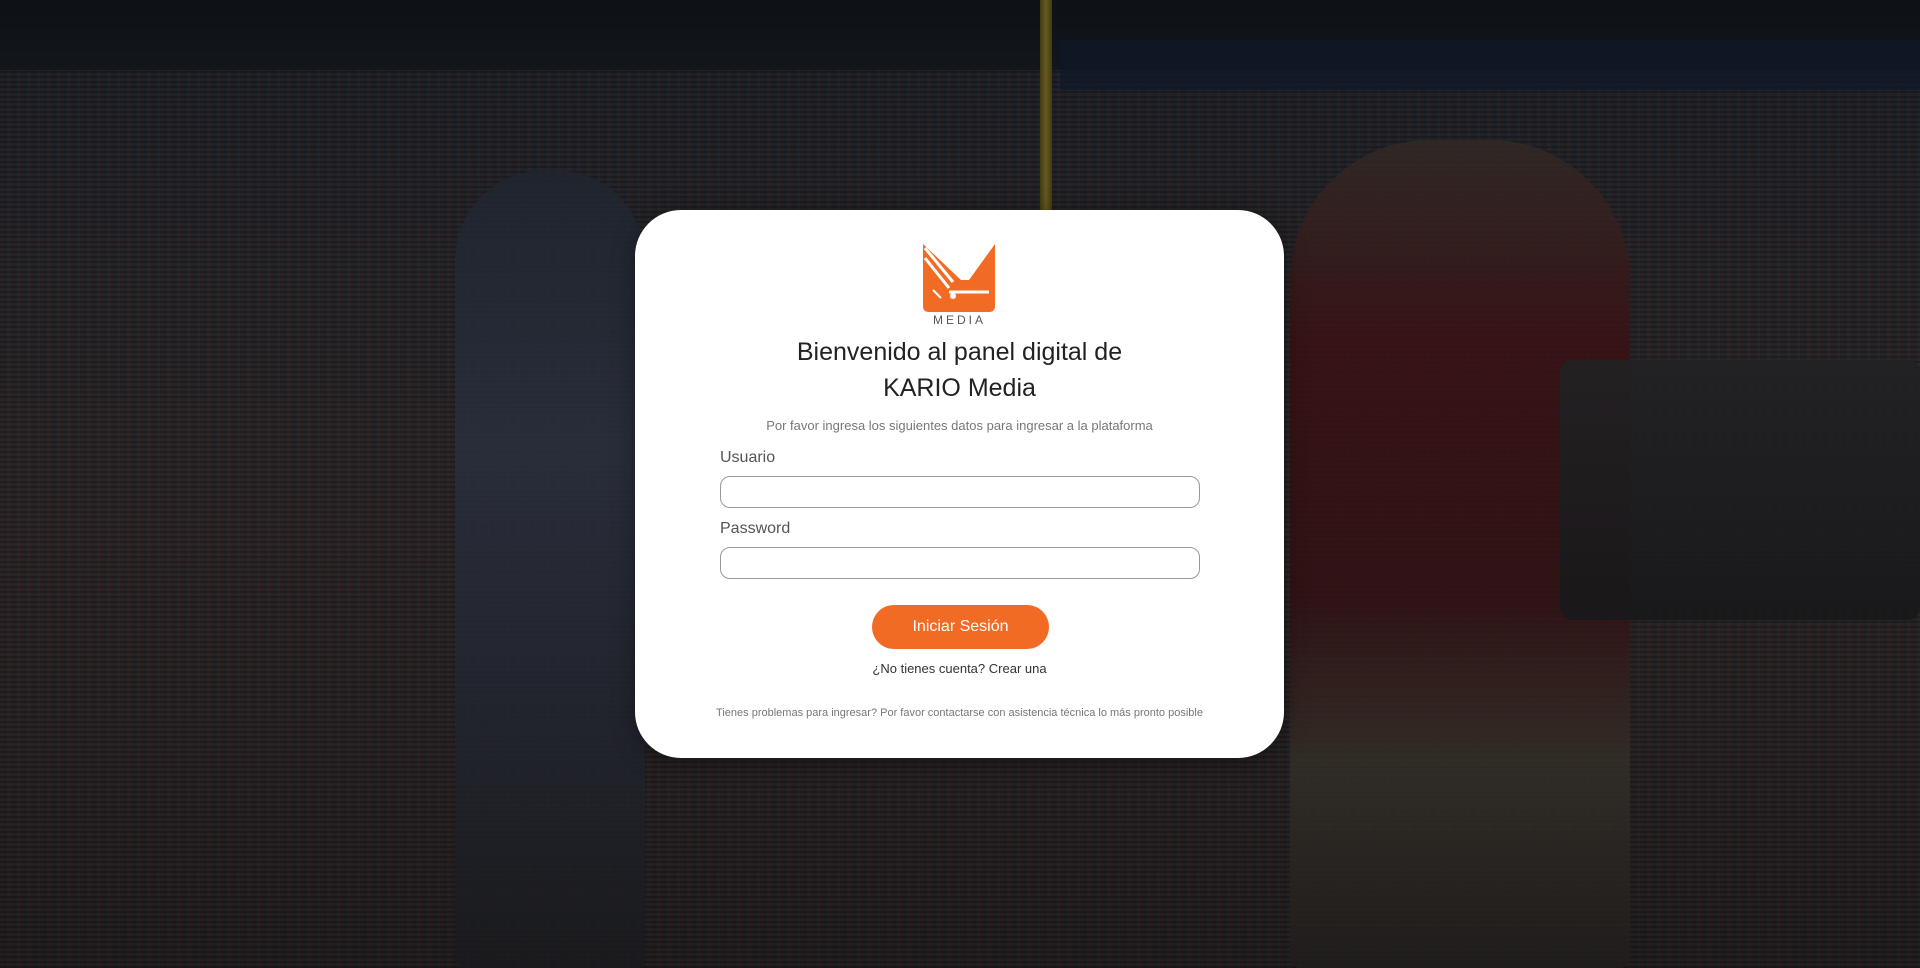  I want to click on password-label: Password, so click(755, 528).